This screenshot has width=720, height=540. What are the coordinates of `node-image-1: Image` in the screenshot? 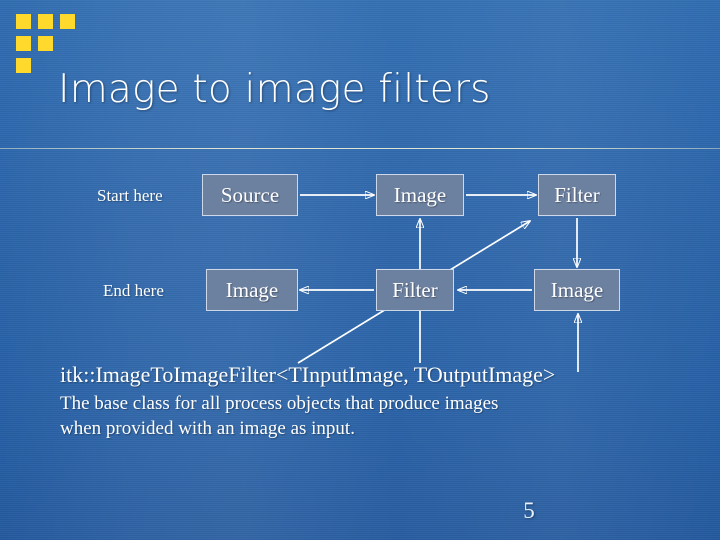 It's located at (420, 195).